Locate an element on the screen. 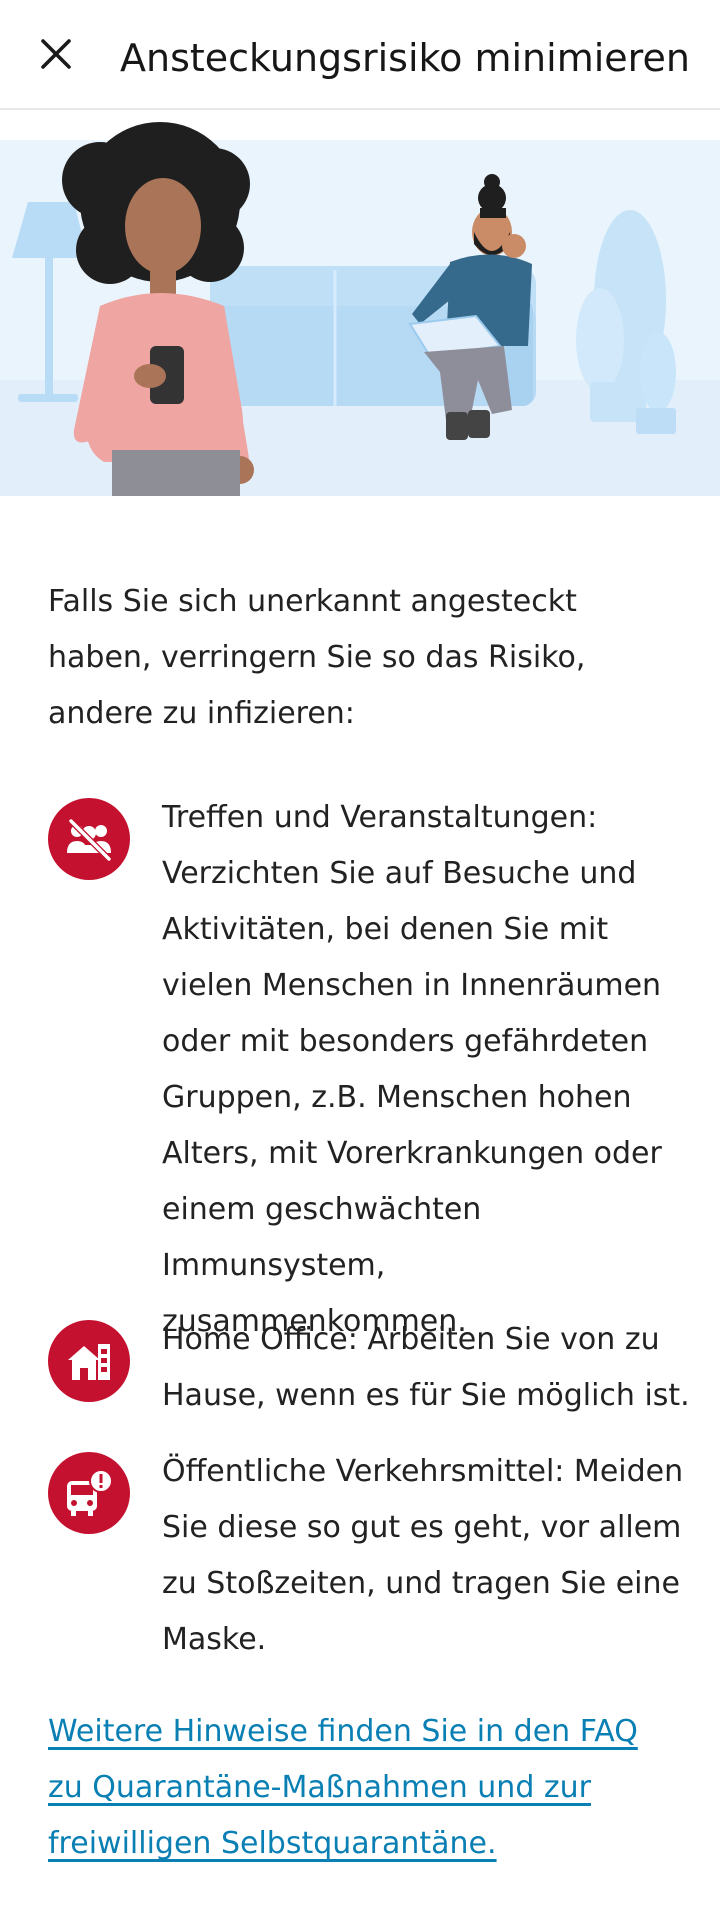 This screenshot has width=720, height=1915. close-button is located at coordinates (56, 54).